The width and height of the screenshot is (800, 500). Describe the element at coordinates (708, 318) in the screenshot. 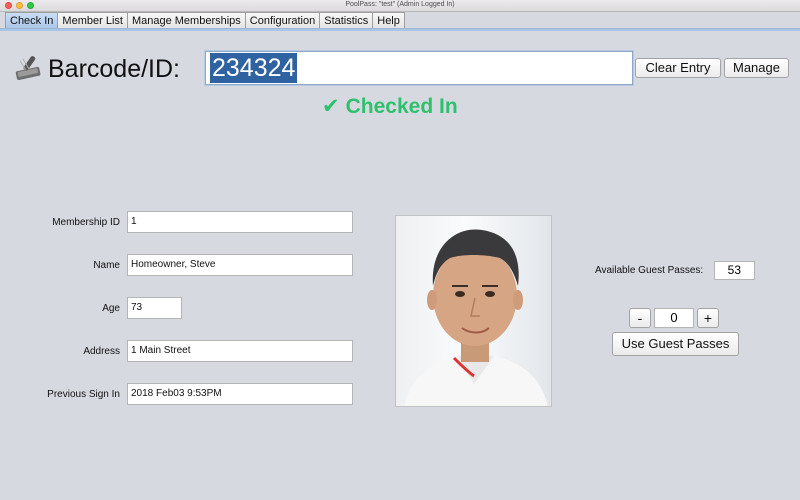

I see `increment-guests-button: +` at that location.